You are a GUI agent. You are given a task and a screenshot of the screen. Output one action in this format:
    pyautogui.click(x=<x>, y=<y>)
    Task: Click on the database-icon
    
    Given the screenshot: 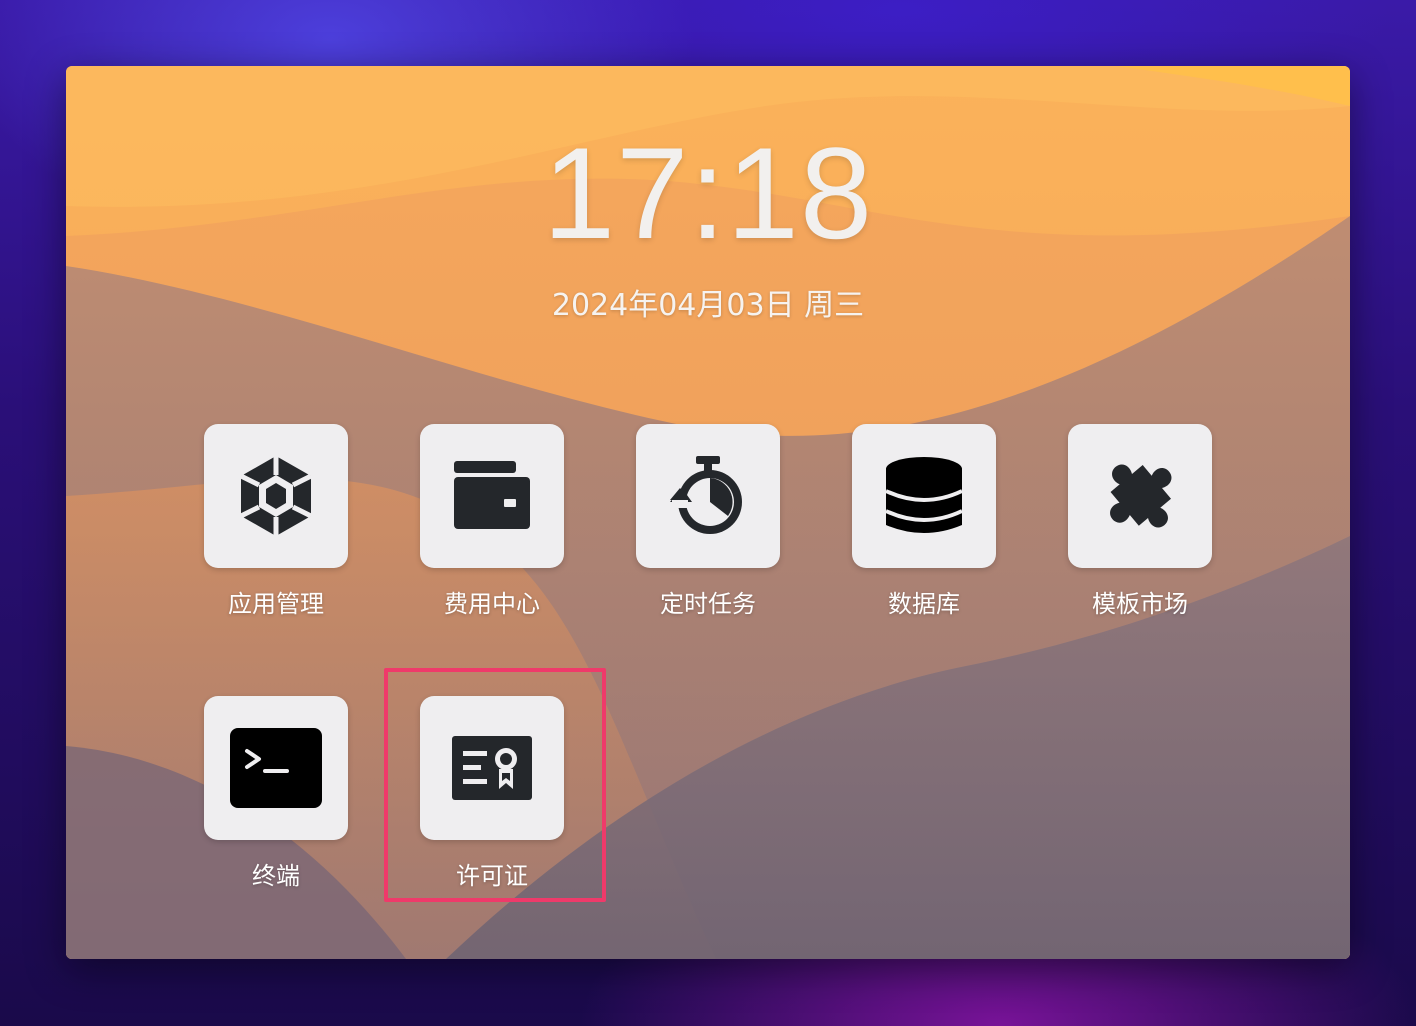 What is the action you would take?
    pyautogui.click(x=924, y=495)
    